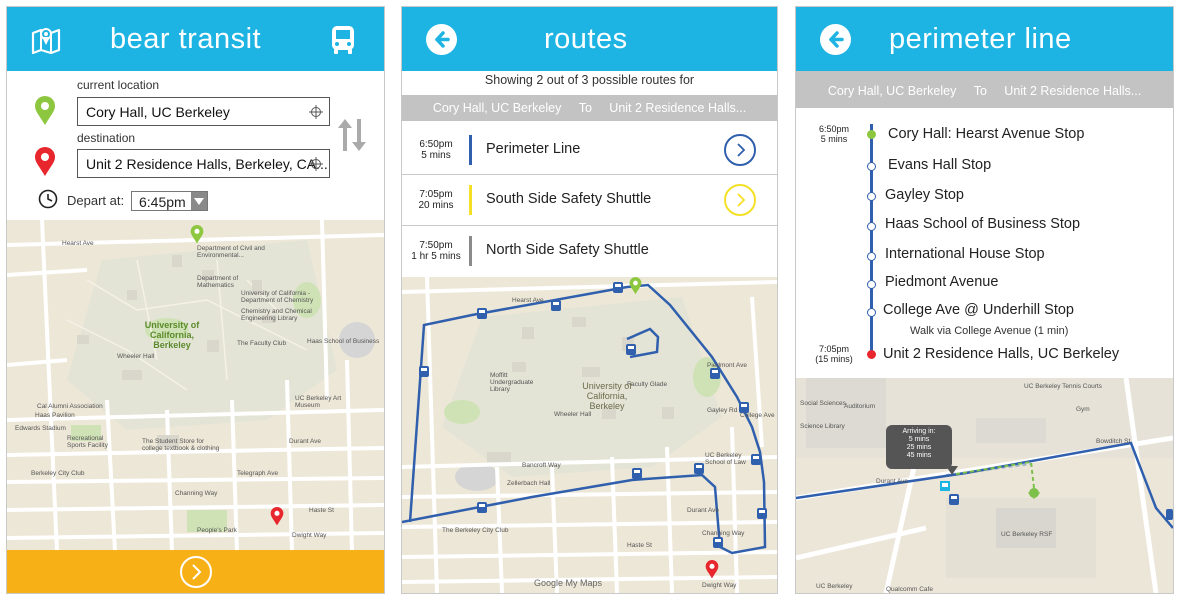 The width and height of the screenshot is (1178, 599). Describe the element at coordinates (834, 129) in the screenshot. I see `start-time: 6:50pm` at that location.